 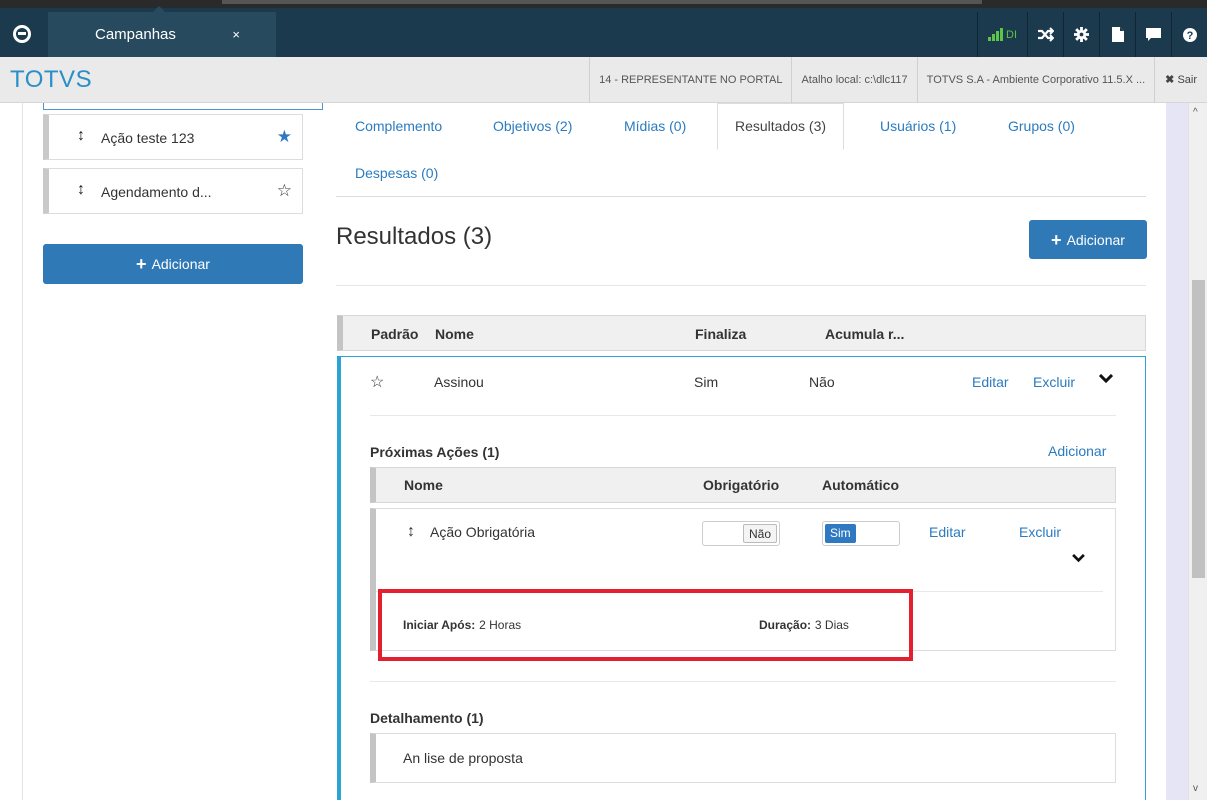 I want to click on result-finaliza: Sim, so click(x=706, y=382).